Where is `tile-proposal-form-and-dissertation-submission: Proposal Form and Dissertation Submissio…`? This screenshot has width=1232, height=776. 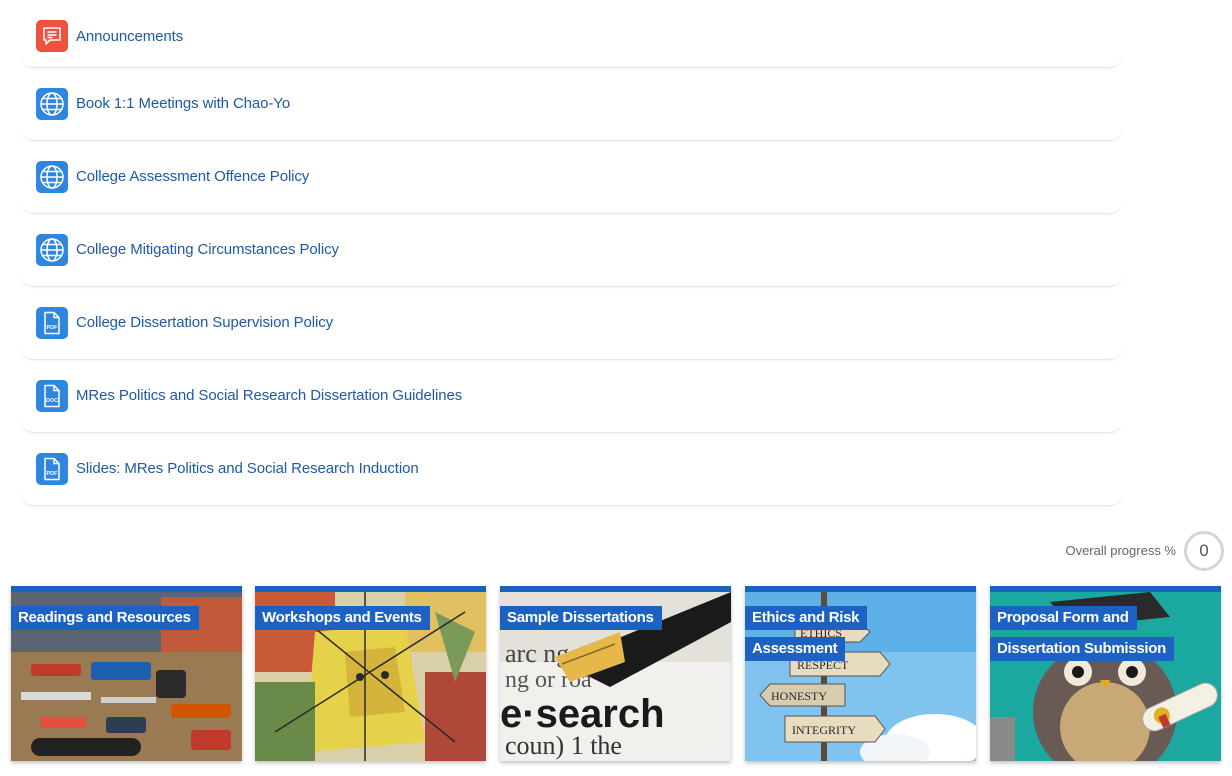 tile-proposal-form-and-dissertation-submission: Proposal Form and Dissertation Submissio… is located at coordinates (1105, 673).